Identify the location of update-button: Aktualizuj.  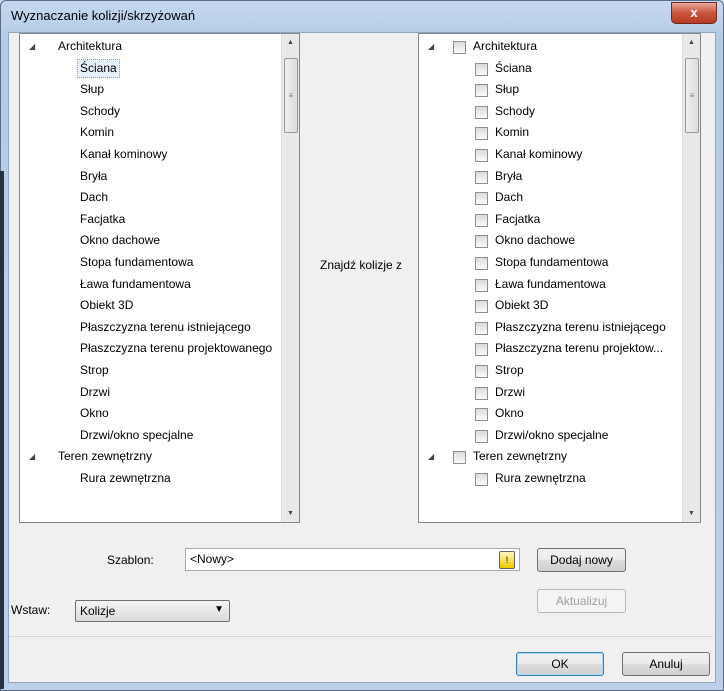
(581, 601).